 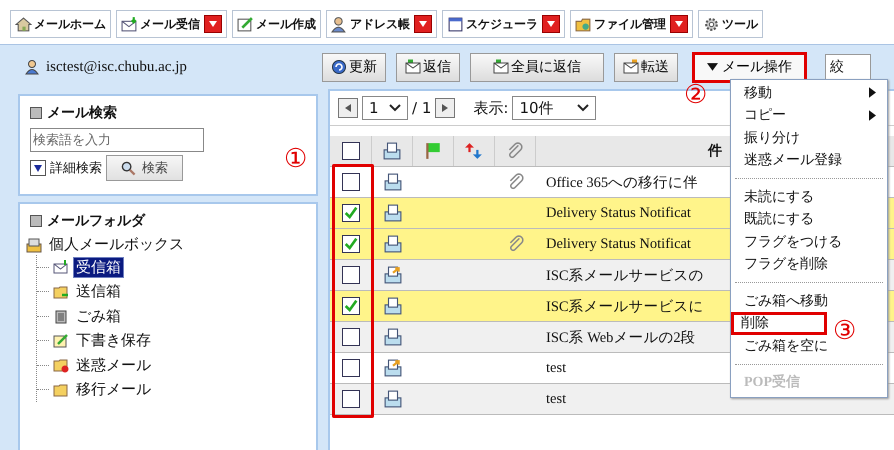 I want to click on callout-number: ①, so click(x=296, y=159).